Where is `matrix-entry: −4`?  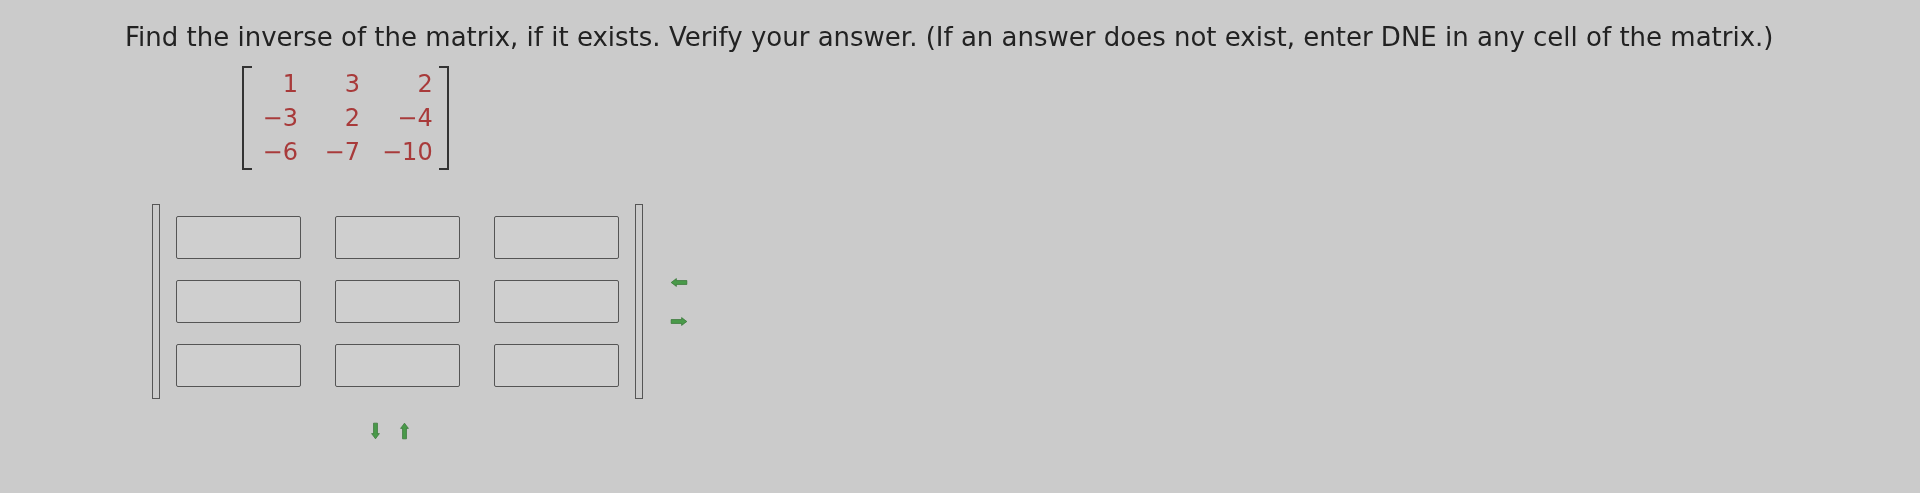
matrix-entry: −4 is located at coordinates (414, 118).